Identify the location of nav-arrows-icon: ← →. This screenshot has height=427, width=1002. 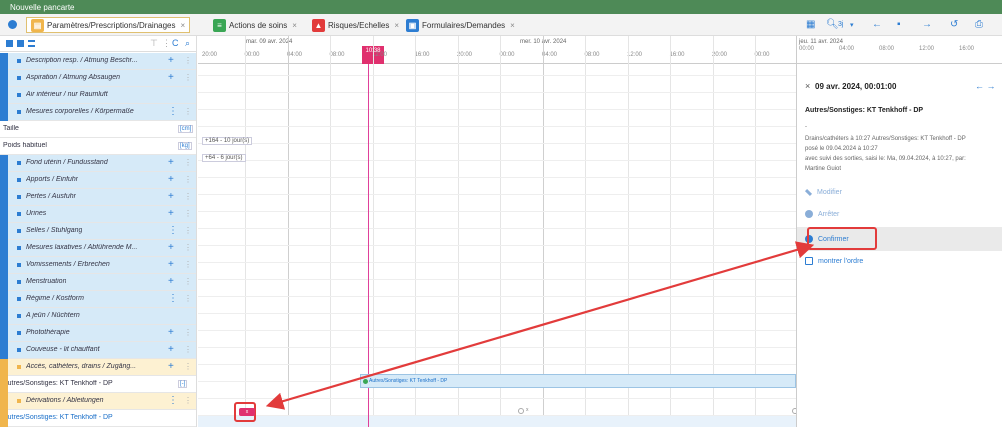
(985, 86).